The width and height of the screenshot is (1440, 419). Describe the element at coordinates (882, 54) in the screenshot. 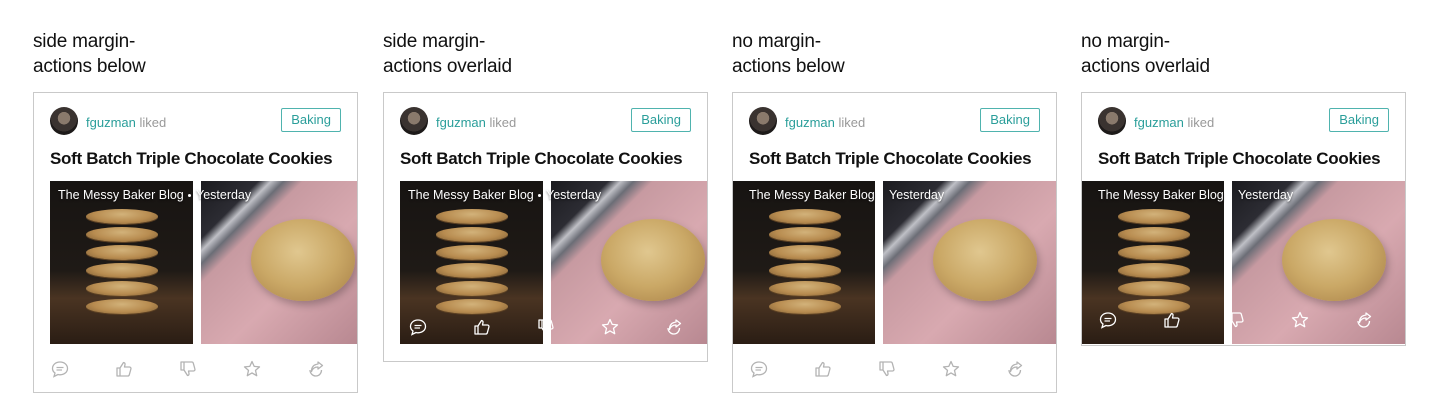

I see `variant-label: no margin- actions below` at that location.